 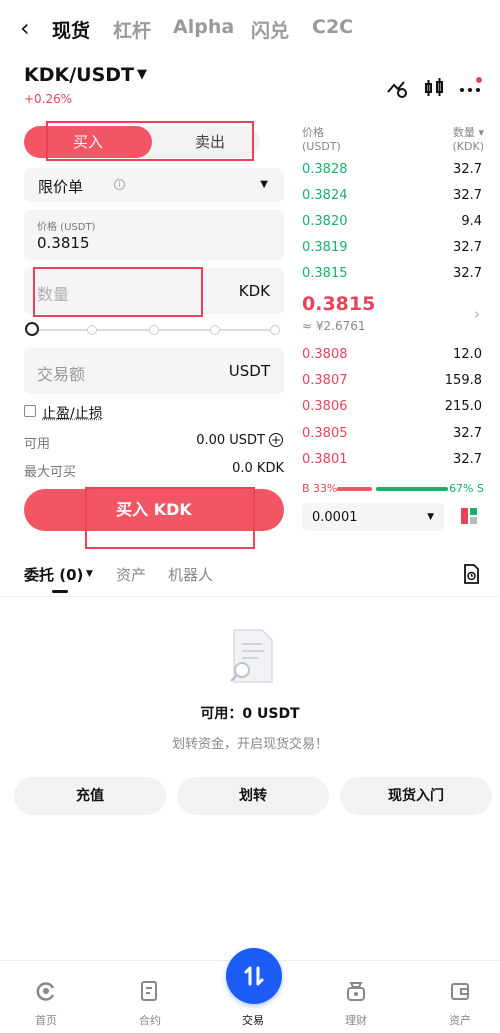 What do you see at coordinates (258, 468) in the screenshot?
I see `max-buy-value: 0.0 KDK` at bounding box center [258, 468].